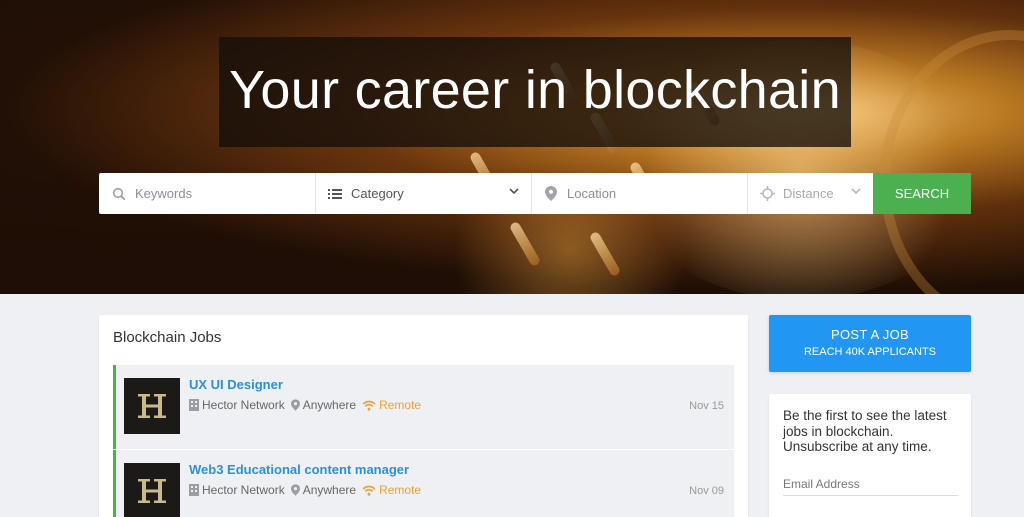  I want to click on location-placeholder: Location, so click(592, 193).